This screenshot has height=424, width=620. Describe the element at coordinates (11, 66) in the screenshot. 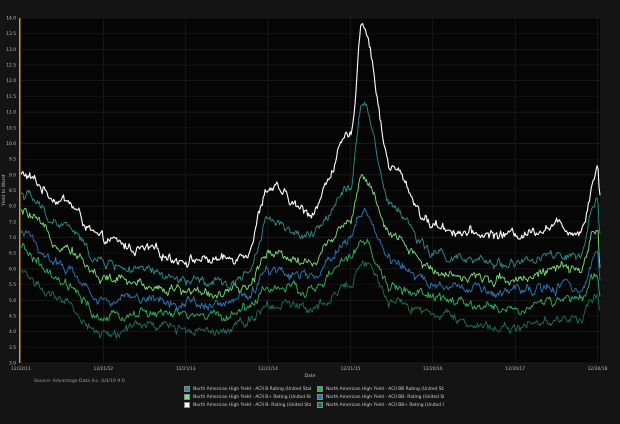

I see `y-tick-label: 12.5` at that location.